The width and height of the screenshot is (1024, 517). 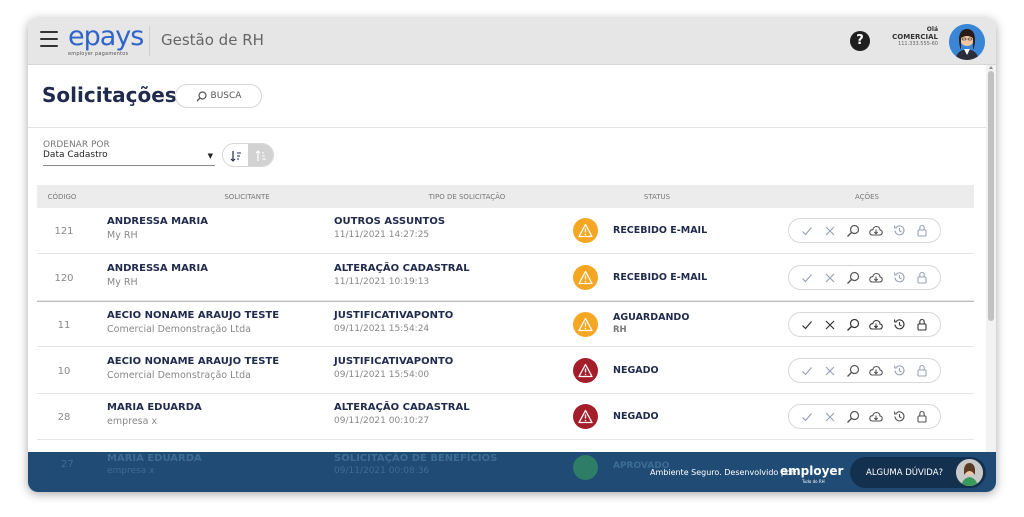 I want to click on row-requester-company: Comercial Demonstração Ltda, so click(x=179, y=329).